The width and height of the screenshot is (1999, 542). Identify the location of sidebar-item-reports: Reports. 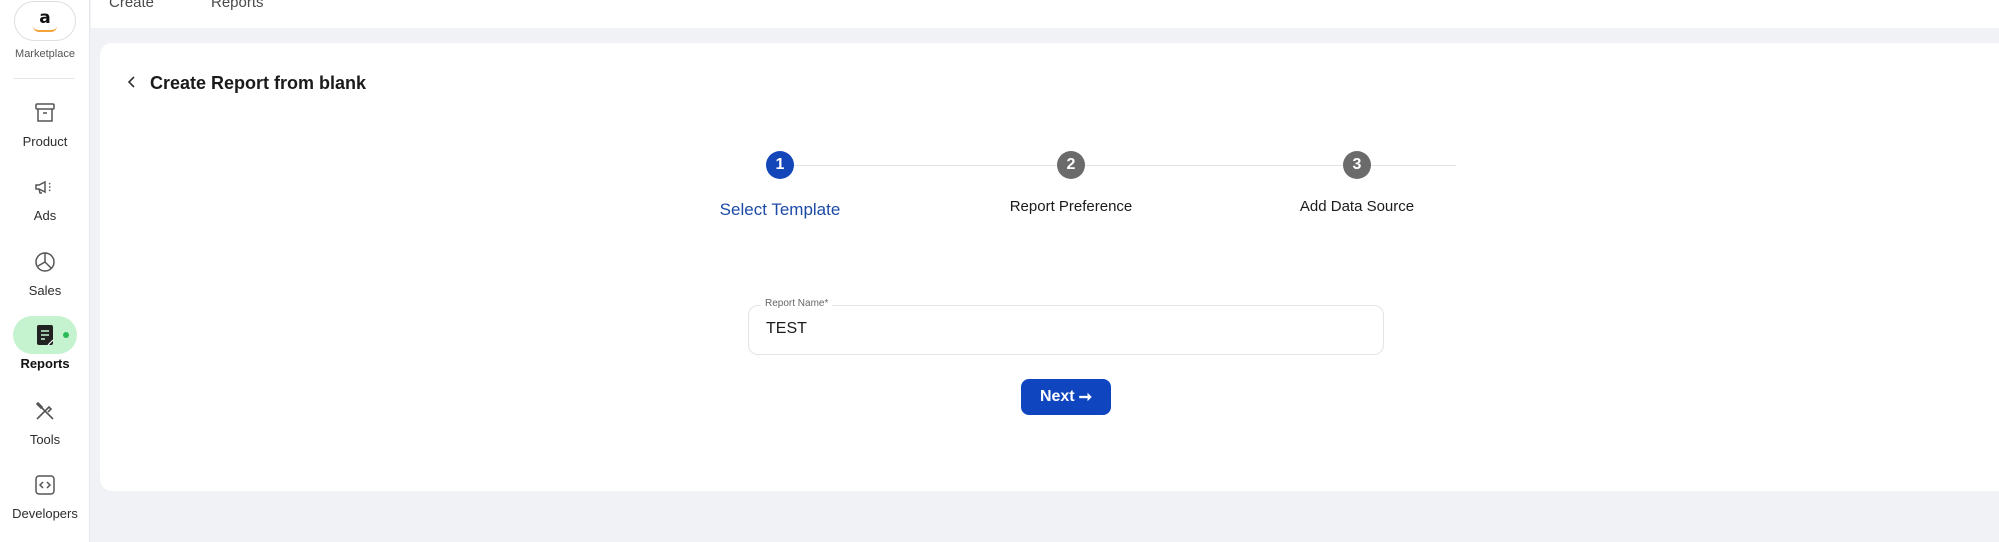
(45, 351).